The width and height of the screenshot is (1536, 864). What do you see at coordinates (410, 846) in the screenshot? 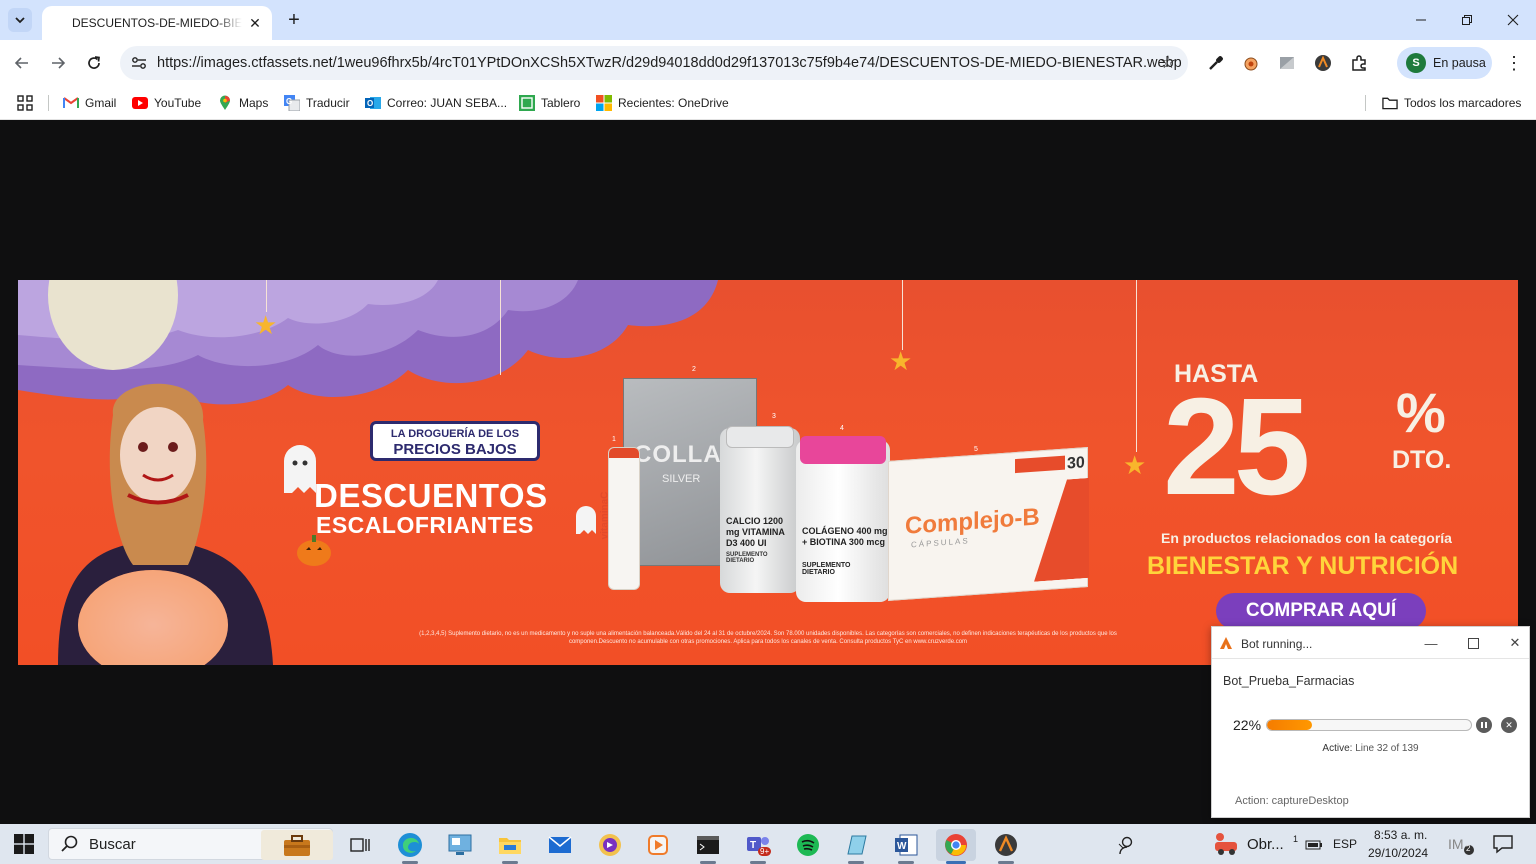
I see `edge-icon` at bounding box center [410, 846].